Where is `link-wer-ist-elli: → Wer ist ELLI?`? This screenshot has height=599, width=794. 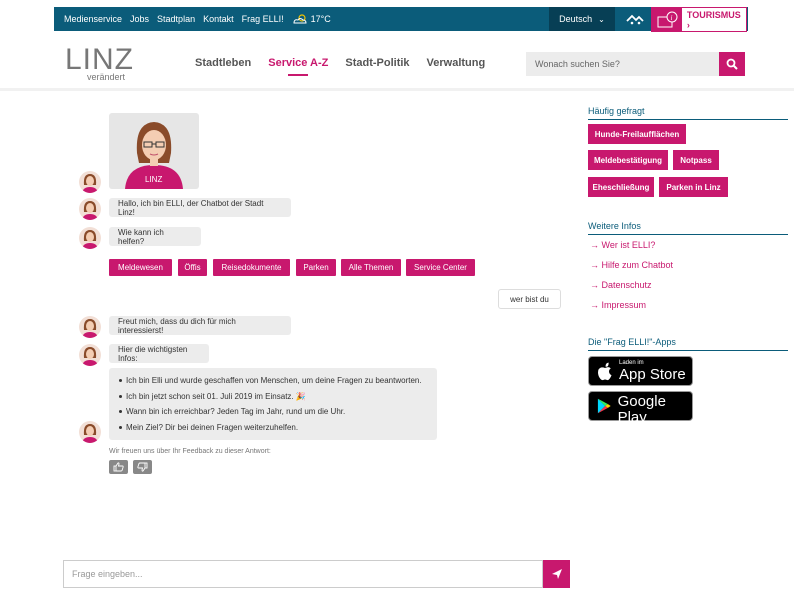
link-wer-ist-elli: → Wer ist ELLI? is located at coordinates (622, 245).